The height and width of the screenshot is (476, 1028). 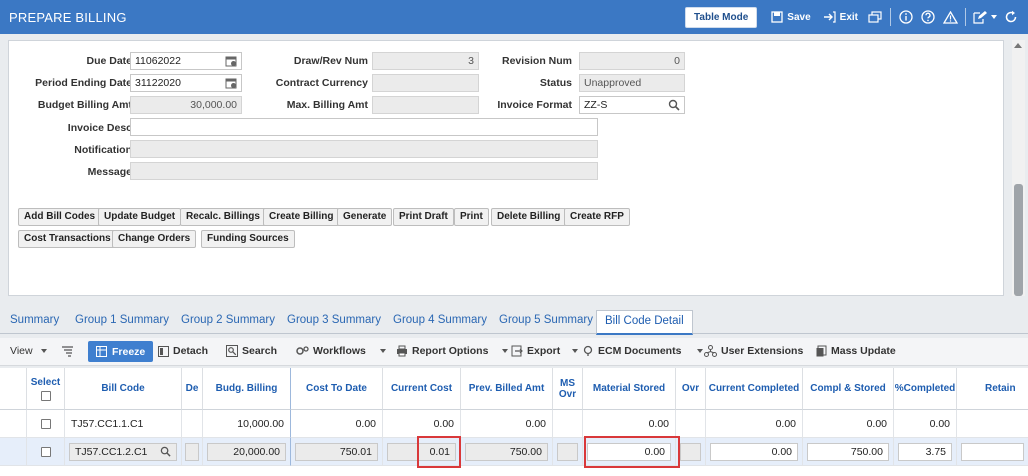 I want to click on period-ending-date-field: 31122020, so click(x=186, y=83).